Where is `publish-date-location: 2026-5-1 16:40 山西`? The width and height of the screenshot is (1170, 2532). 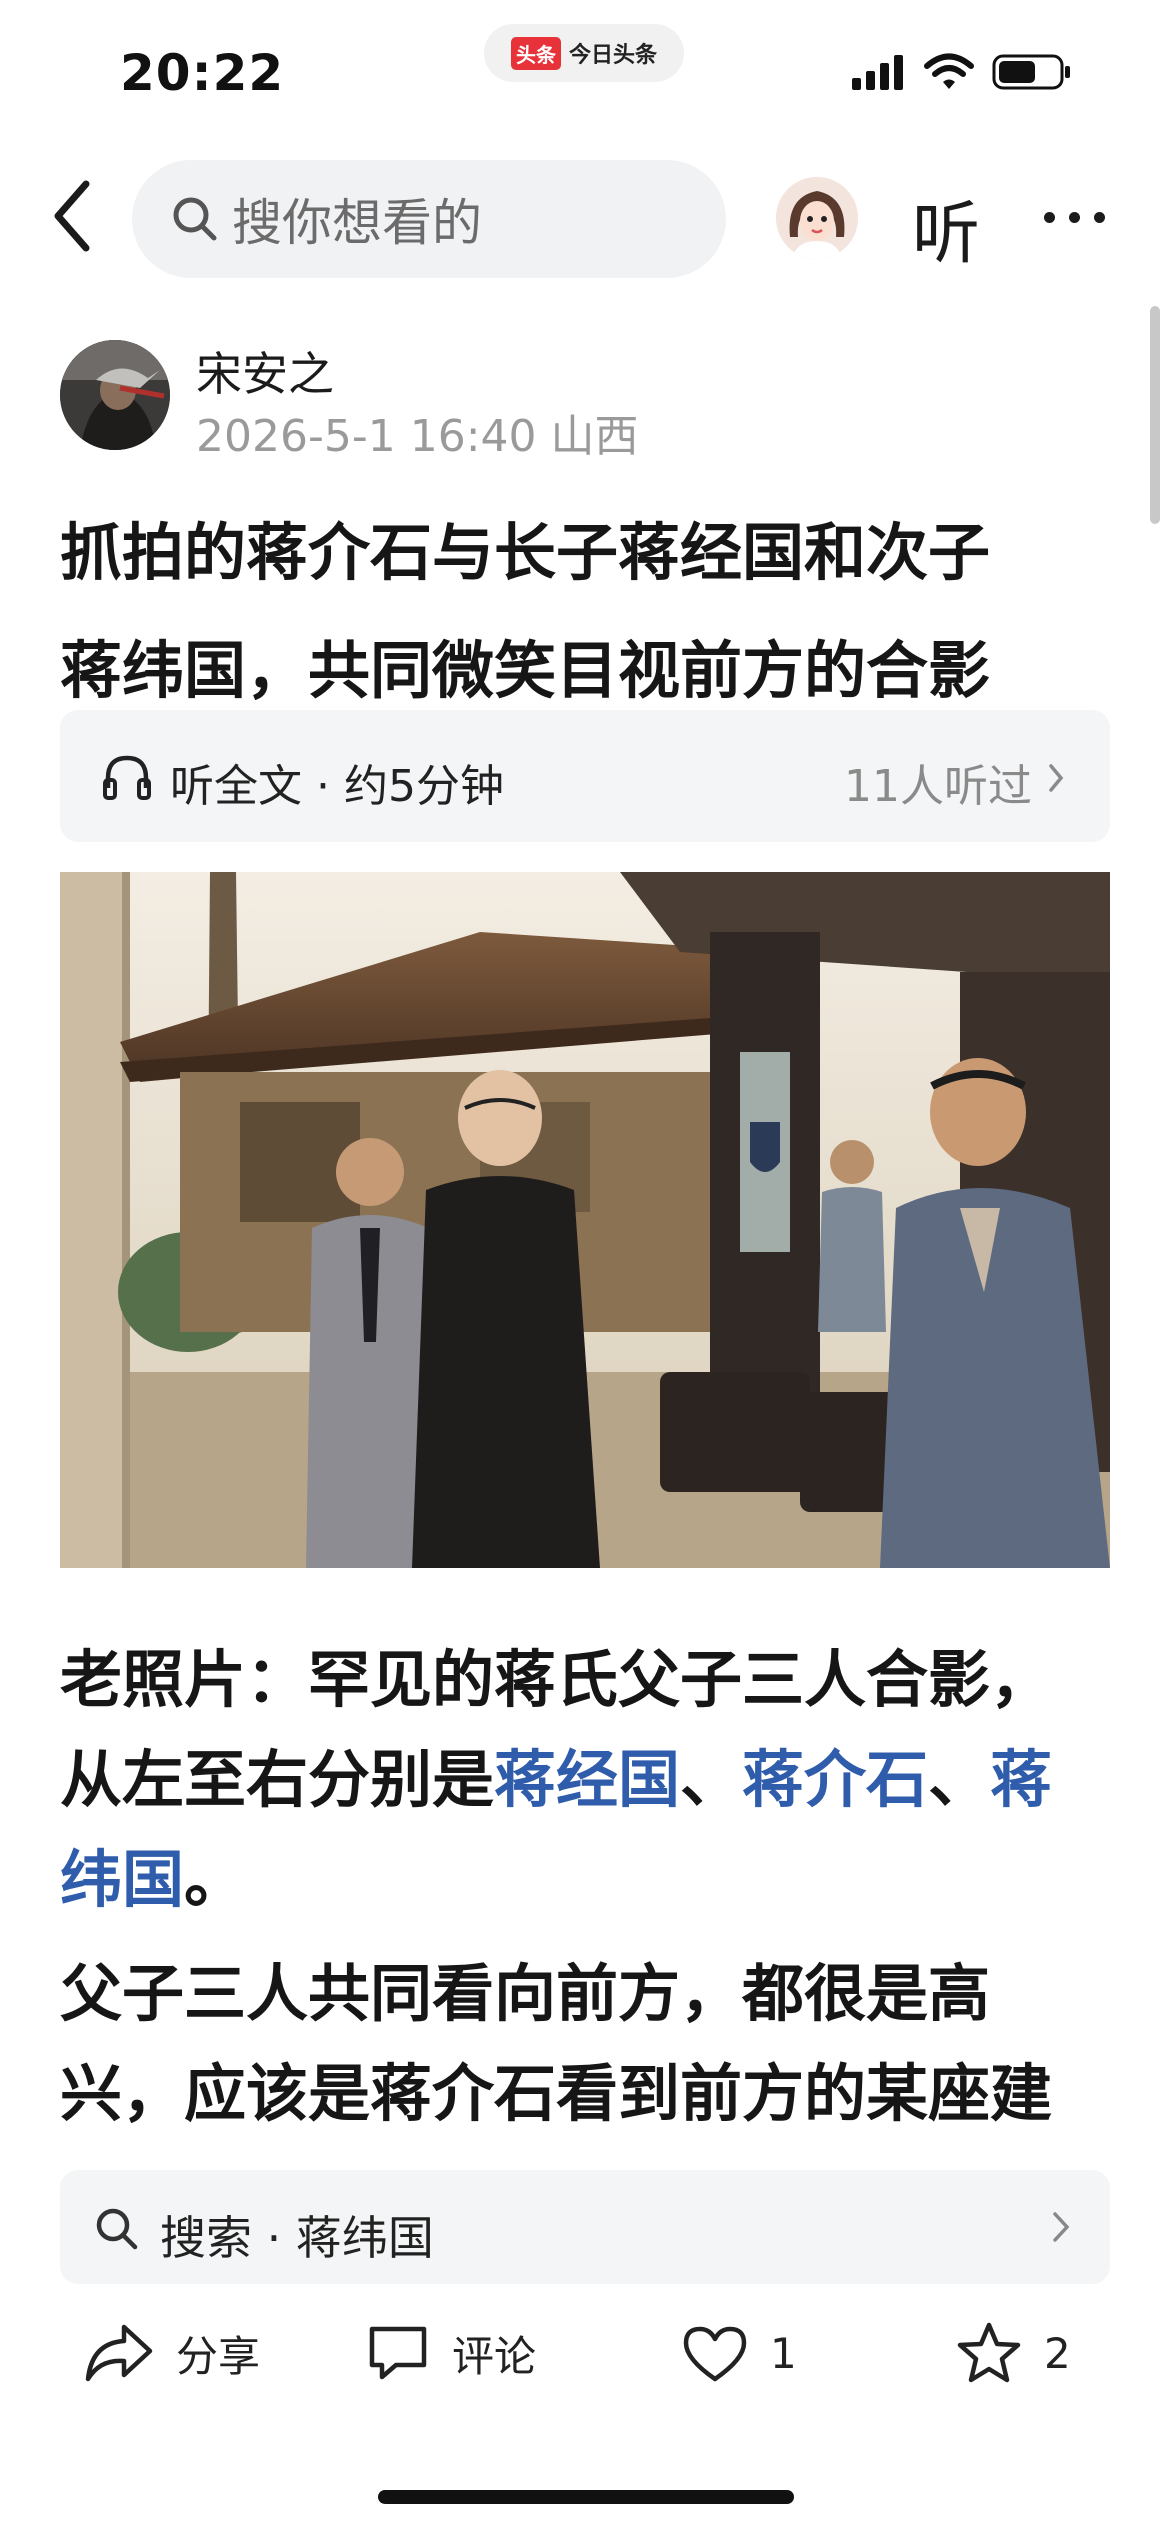
publish-date-location: 2026-5-1 16:40 山西 is located at coordinates (417, 436).